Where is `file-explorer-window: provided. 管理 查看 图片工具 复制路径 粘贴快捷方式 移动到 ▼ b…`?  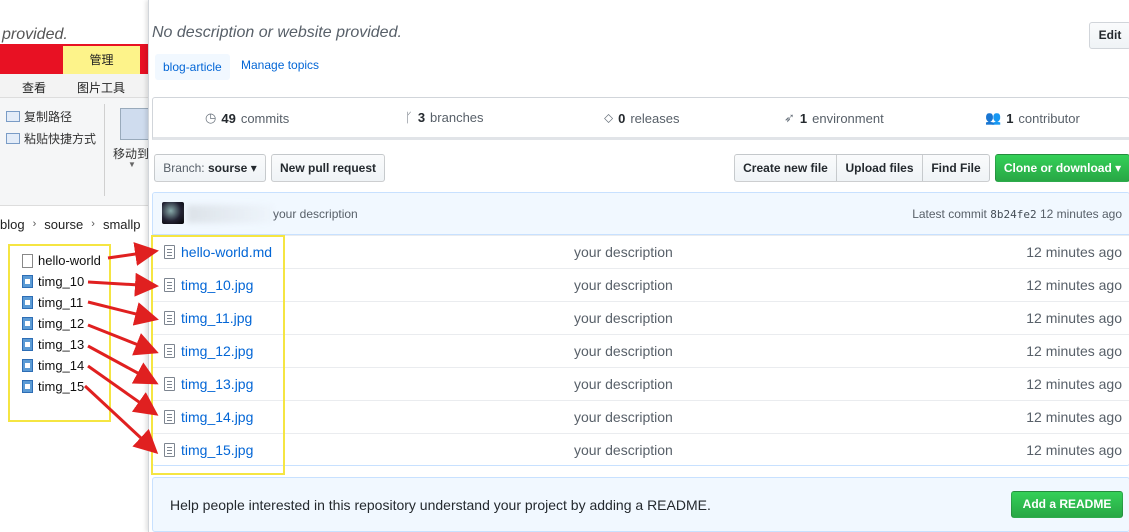
file-explorer-window: provided. 管理 查看 图片工具 复制路径 粘贴快捷方式 移动到 ▼ b… is located at coordinates (75, 266).